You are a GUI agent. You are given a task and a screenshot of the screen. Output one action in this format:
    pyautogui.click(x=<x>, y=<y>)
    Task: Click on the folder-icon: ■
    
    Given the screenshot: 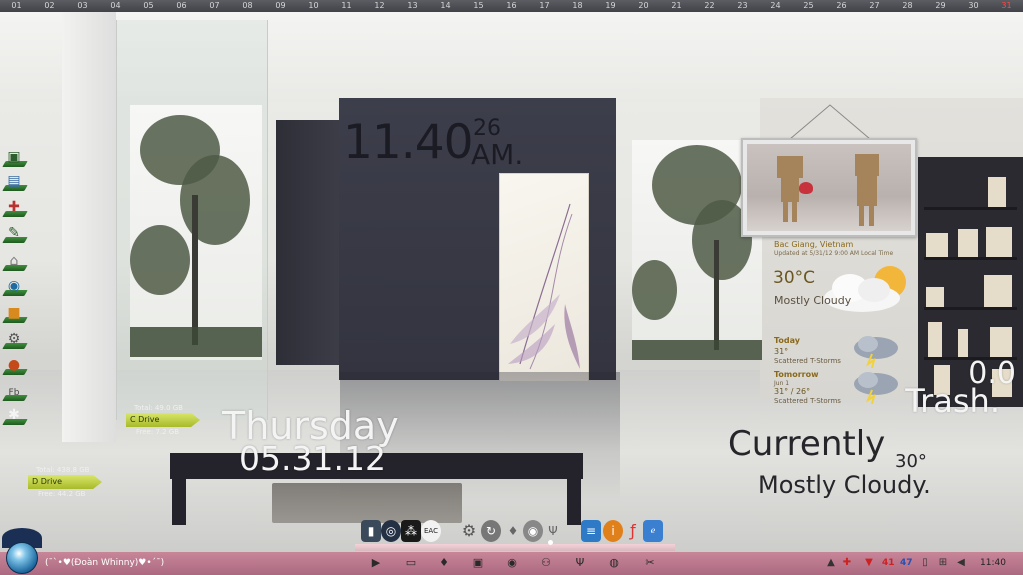 What is the action you would take?
    pyautogui.click(x=15, y=313)
    